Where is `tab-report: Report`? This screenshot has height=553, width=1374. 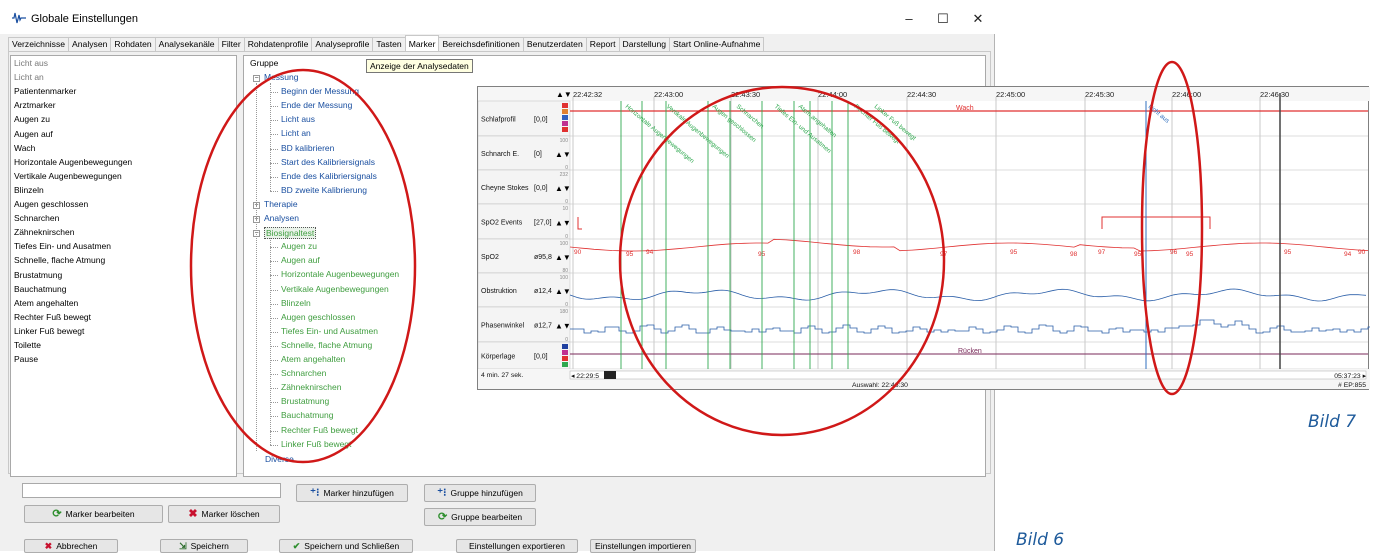
tab-report: Report is located at coordinates (602, 44).